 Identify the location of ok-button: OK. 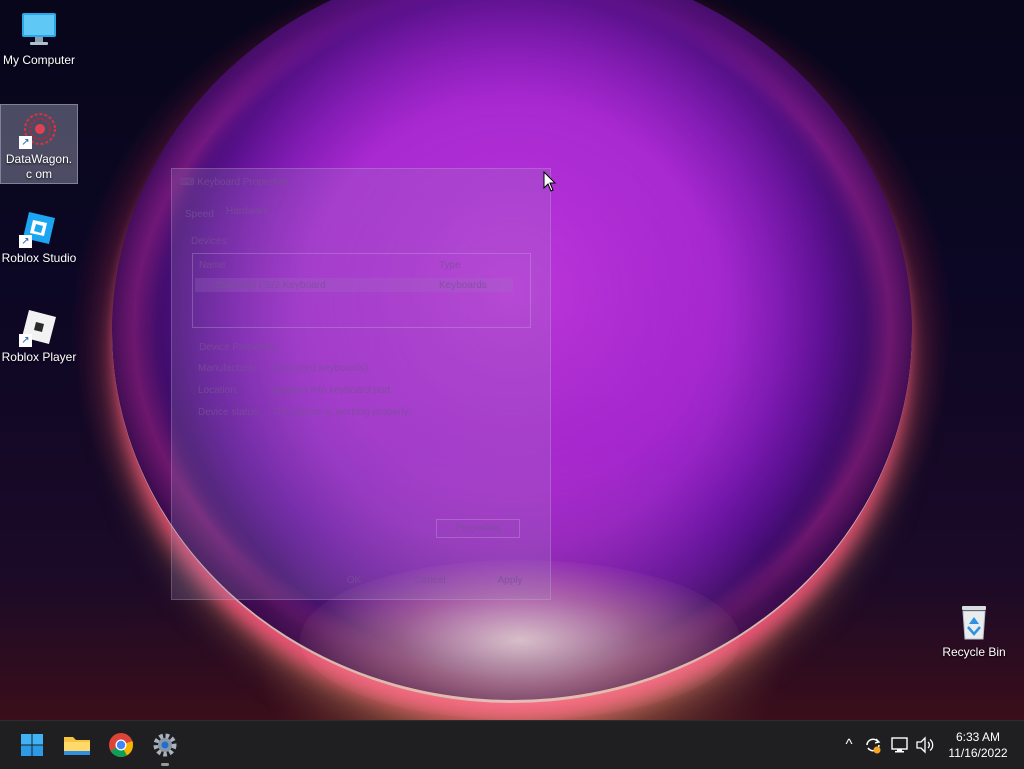
(354, 580).